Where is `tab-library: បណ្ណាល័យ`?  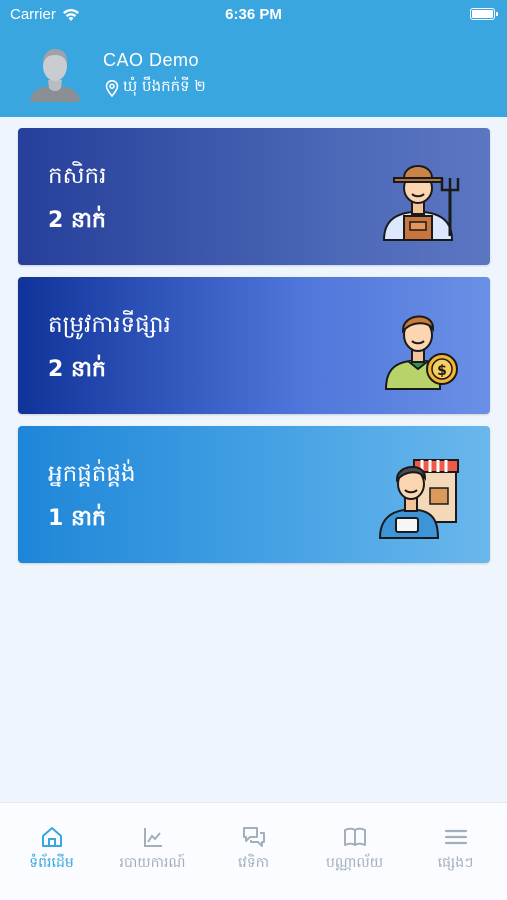 tab-library: បណ្ណាល័យ is located at coordinates (354, 849).